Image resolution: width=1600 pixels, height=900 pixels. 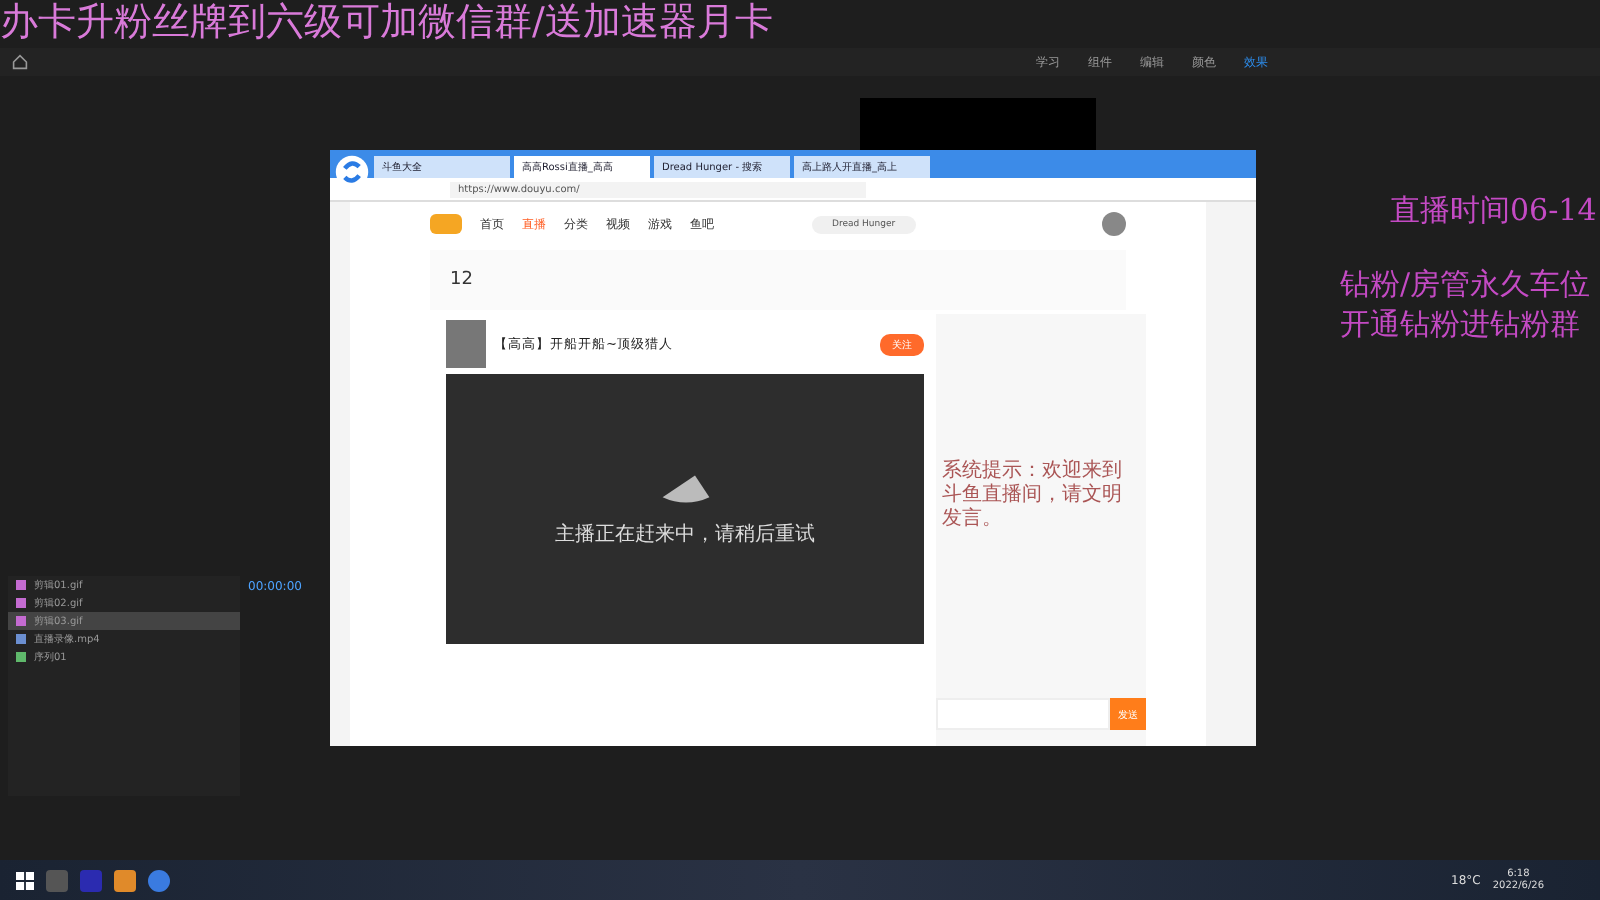 I want to click on ship-icon, so click(x=685, y=489).